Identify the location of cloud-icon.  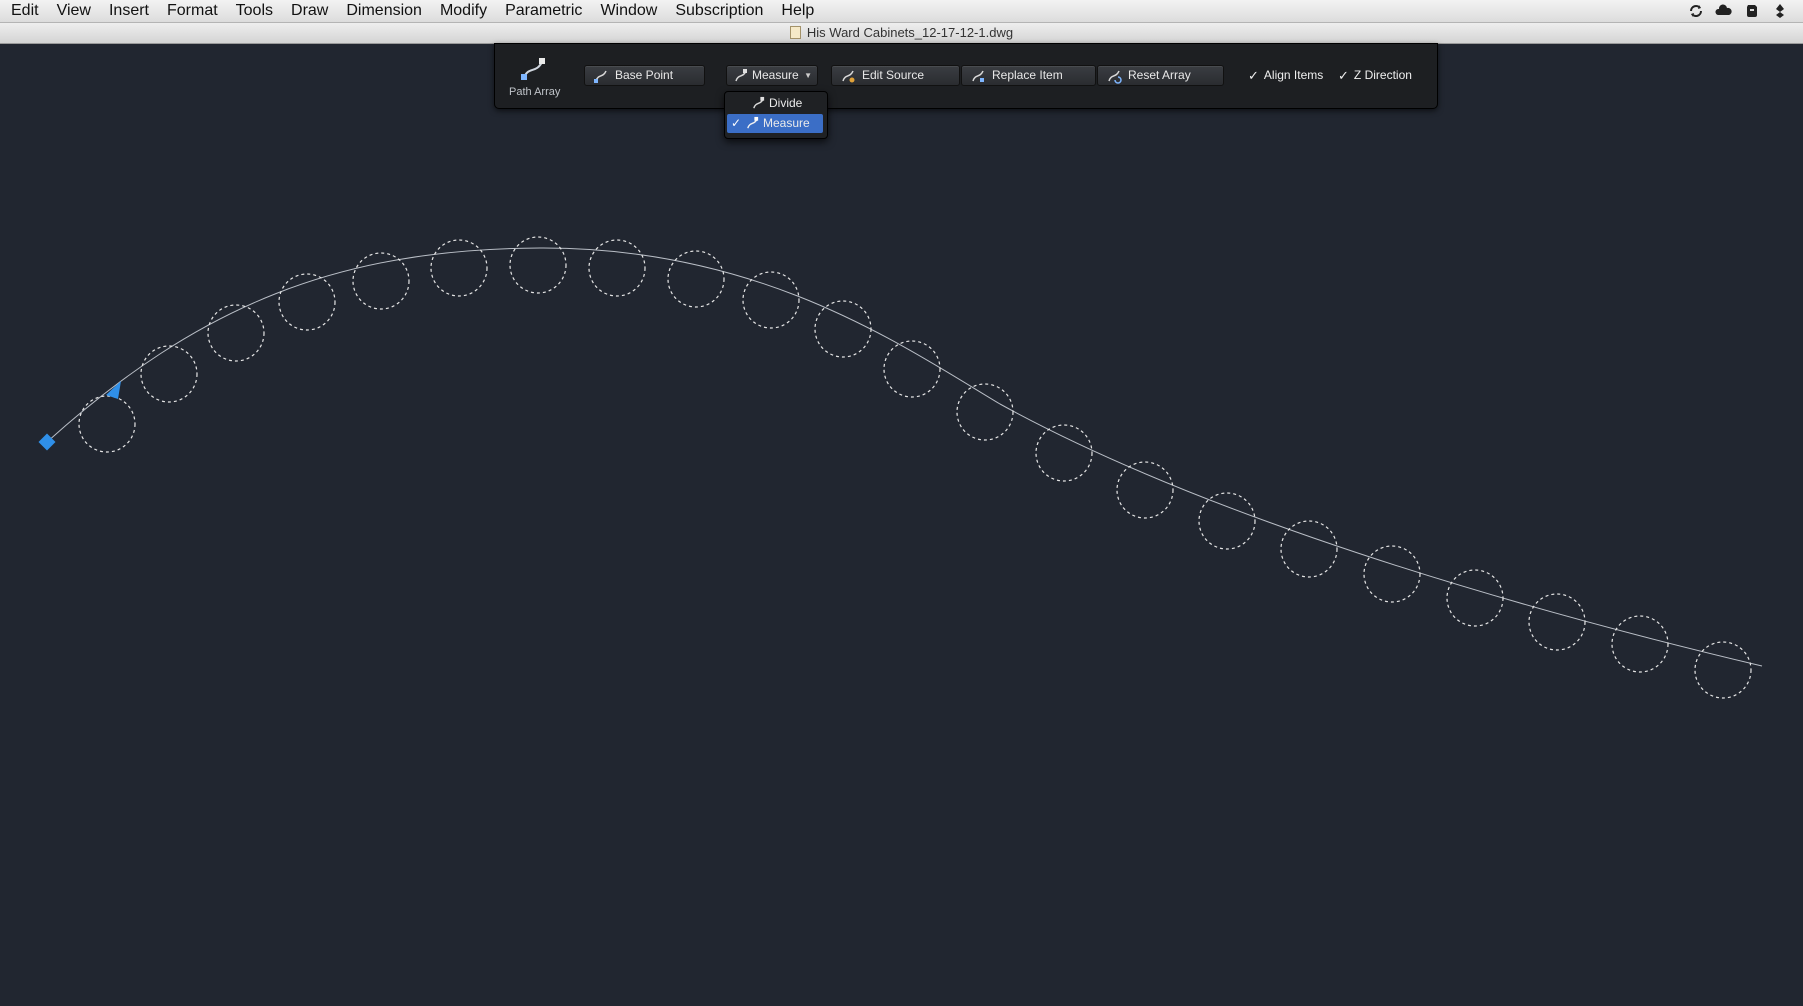
(1724, 11).